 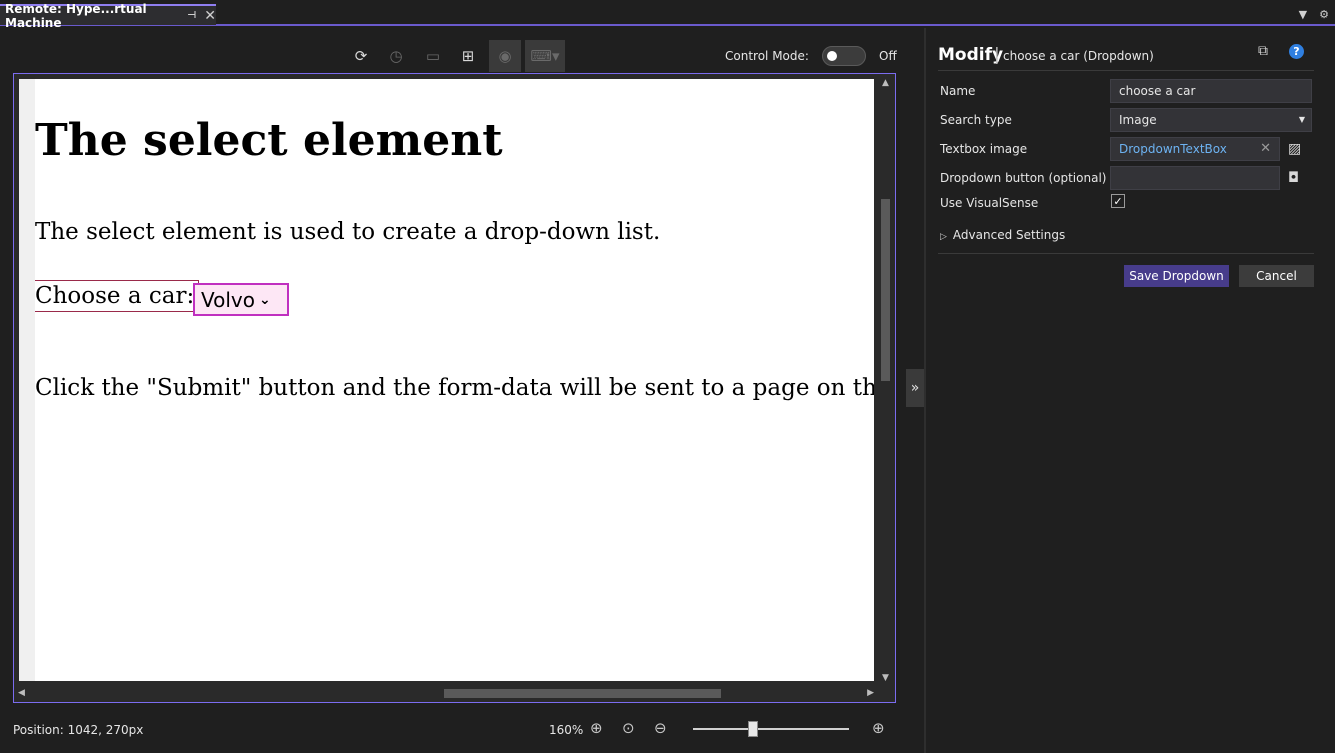 I want to click on zoom-slider-knob, so click(x=753, y=729).